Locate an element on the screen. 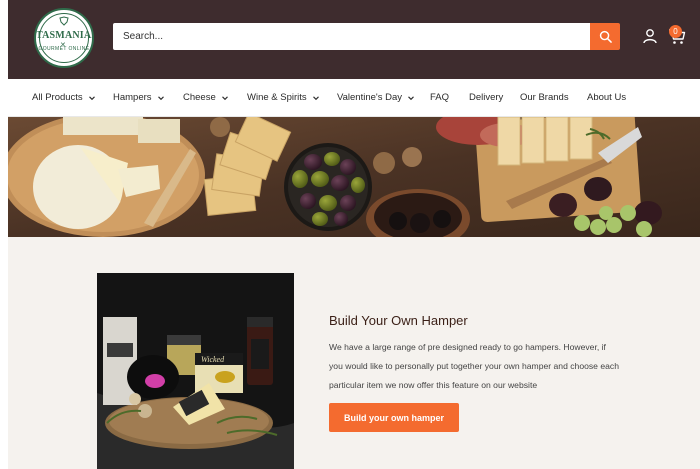 Image resolution: width=700 pixels, height=469 pixels. nav-item-label: About Us is located at coordinates (607, 97).